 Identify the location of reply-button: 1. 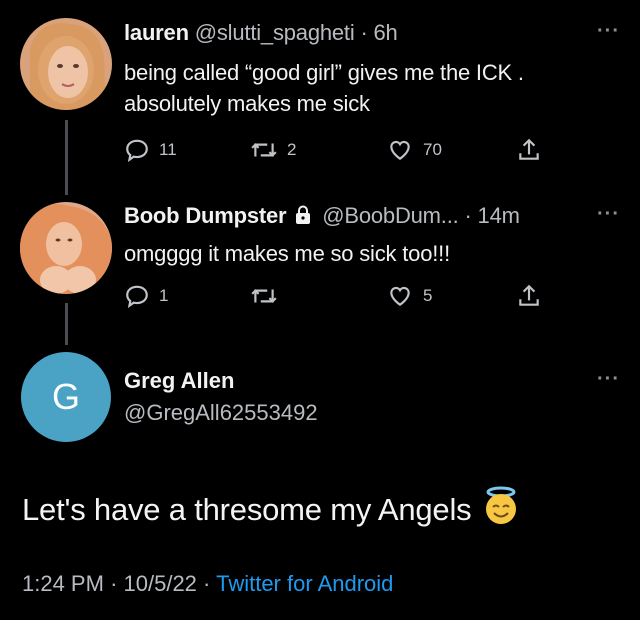
(146, 296).